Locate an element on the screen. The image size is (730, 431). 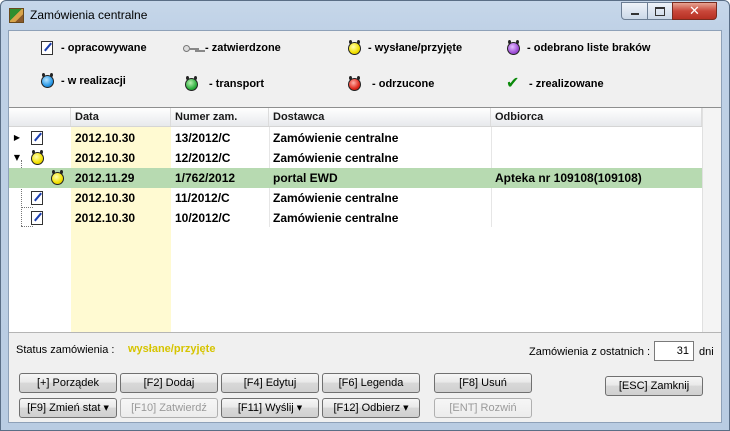
header-dostawca: Dostawca is located at coordinates (380, 117).